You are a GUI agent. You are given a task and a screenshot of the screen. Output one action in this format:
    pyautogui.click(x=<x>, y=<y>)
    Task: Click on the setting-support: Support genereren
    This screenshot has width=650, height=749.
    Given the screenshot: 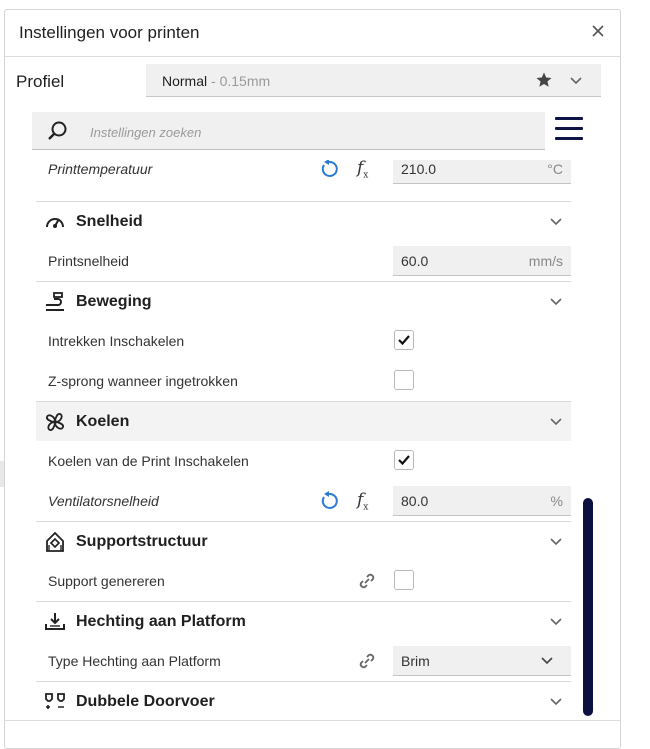 What is the action you would take?
    pyautogui.click(x=303, y=581)
    